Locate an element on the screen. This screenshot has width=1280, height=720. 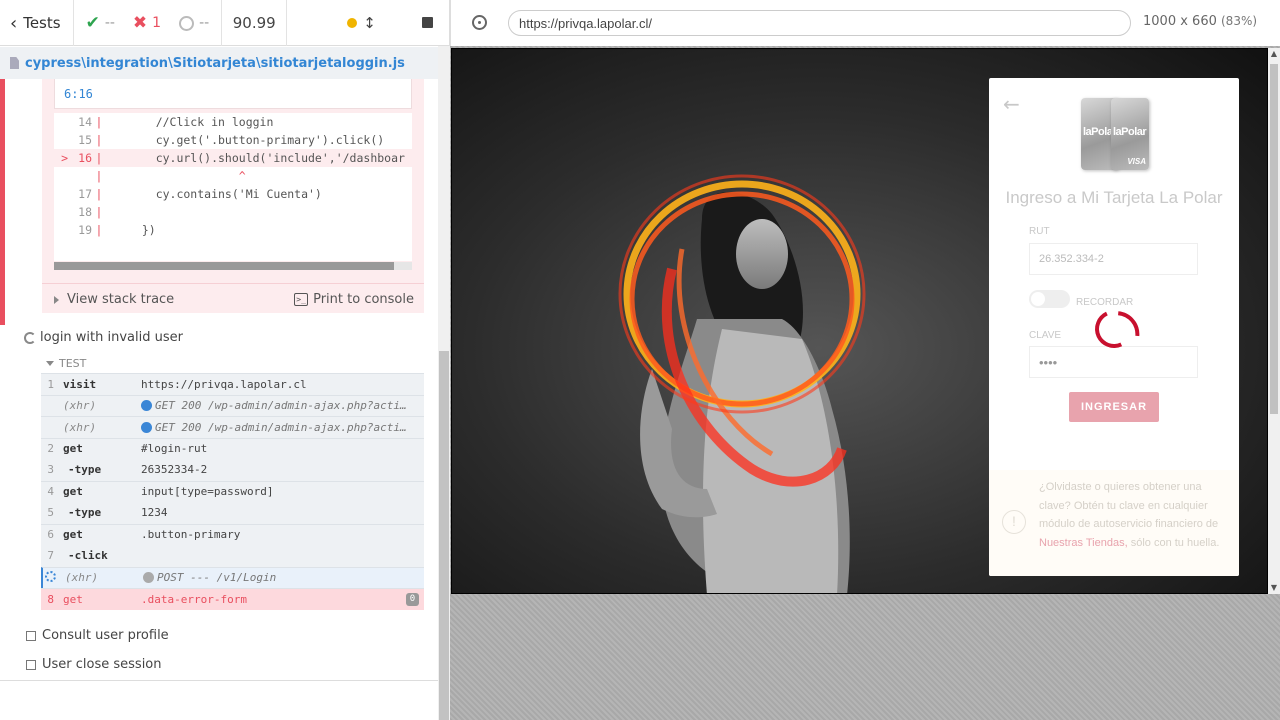
test-section-label: TEST is located at coordinates (73, 363).